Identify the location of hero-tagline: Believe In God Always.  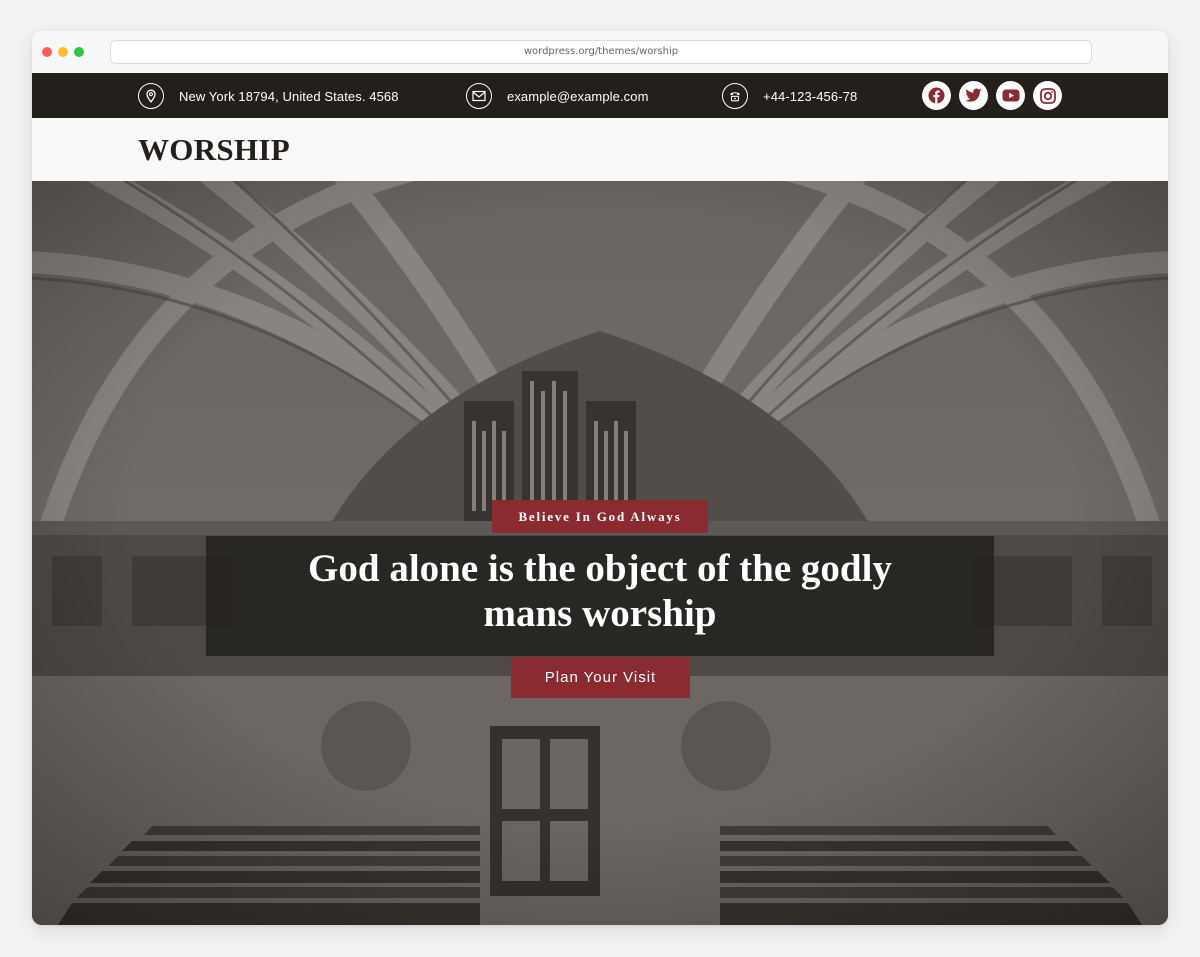
(600, 516).